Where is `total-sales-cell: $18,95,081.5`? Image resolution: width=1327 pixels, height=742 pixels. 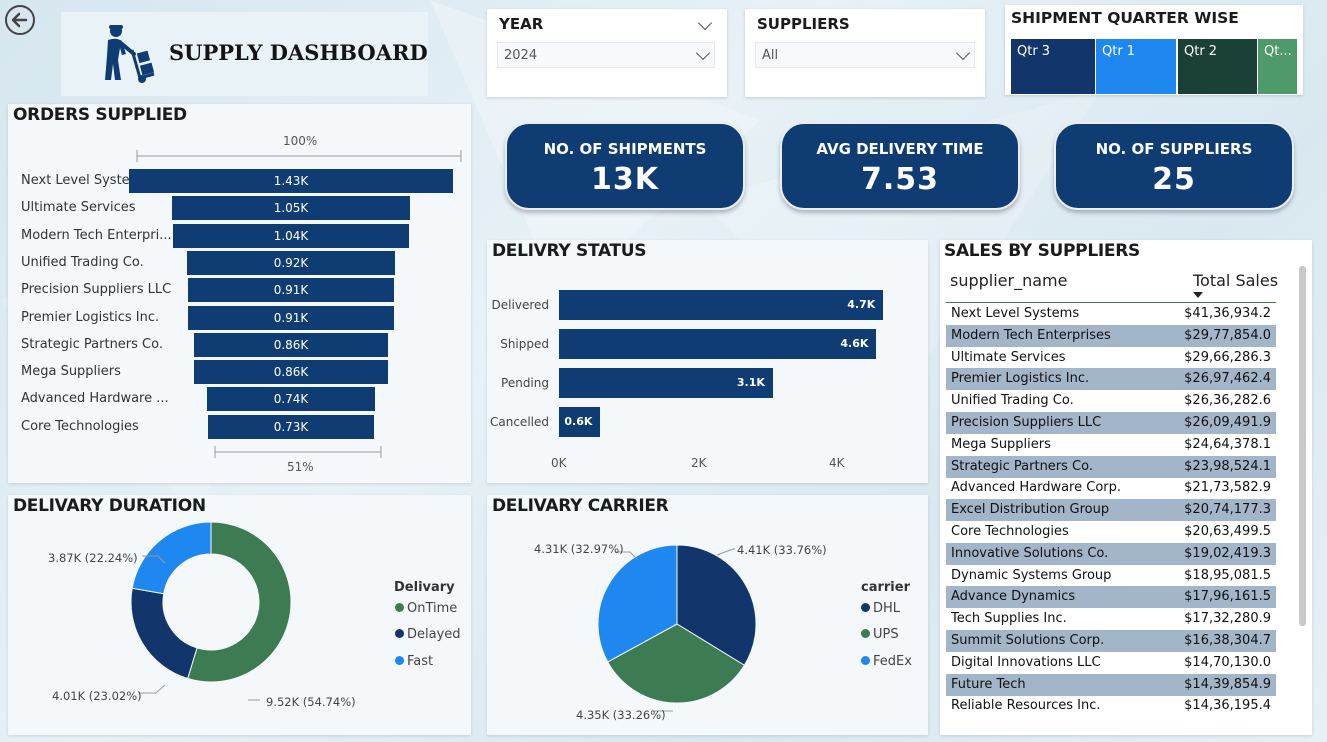 total-sales-cell: $18,95,081.5 is located at coordinates (1227, 575).